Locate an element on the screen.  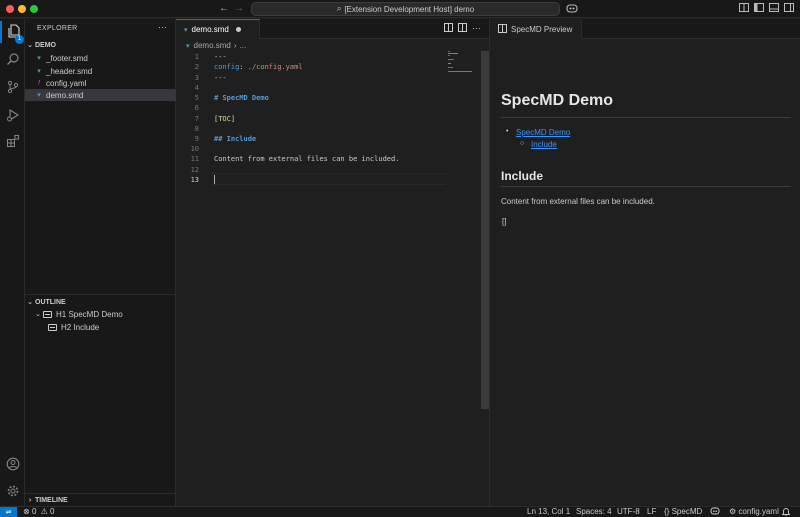
explorer-activity: 1 is located at coordinates (12, 32).